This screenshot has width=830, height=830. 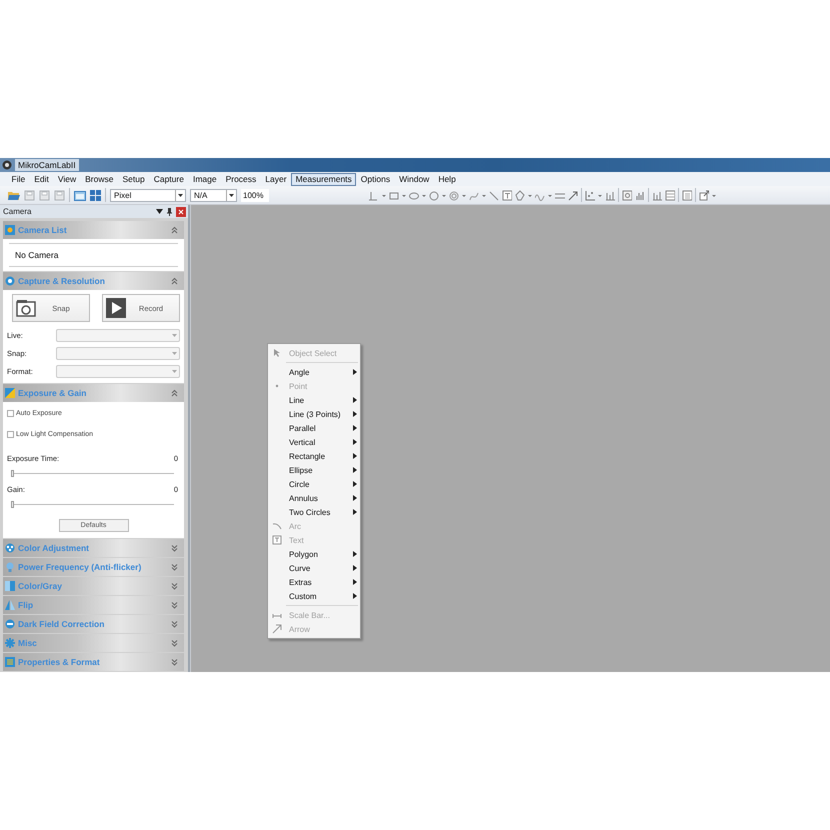 I want to click on folder-icon, so click(x=80, y=195).